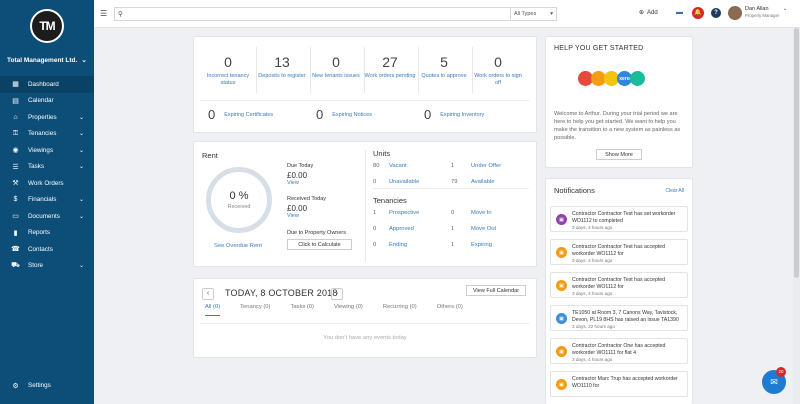 The image size is (800, 404). Describe the element at coordinates (450, 310) in the screenshot. I see `calendar-tab: Others (0)` at that location.